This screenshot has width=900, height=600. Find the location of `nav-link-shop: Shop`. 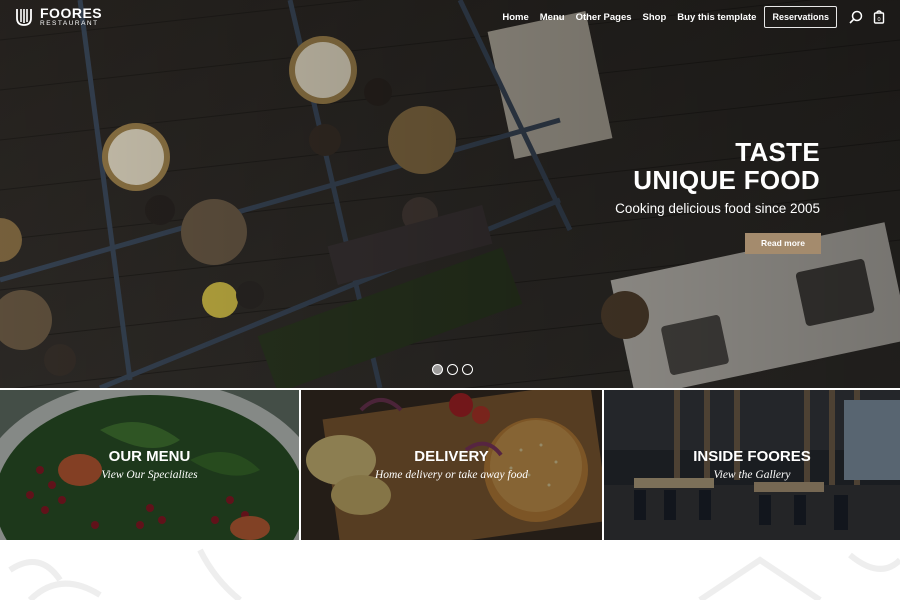

nav-link-shop: Shop is located at coordinates (655, 17).